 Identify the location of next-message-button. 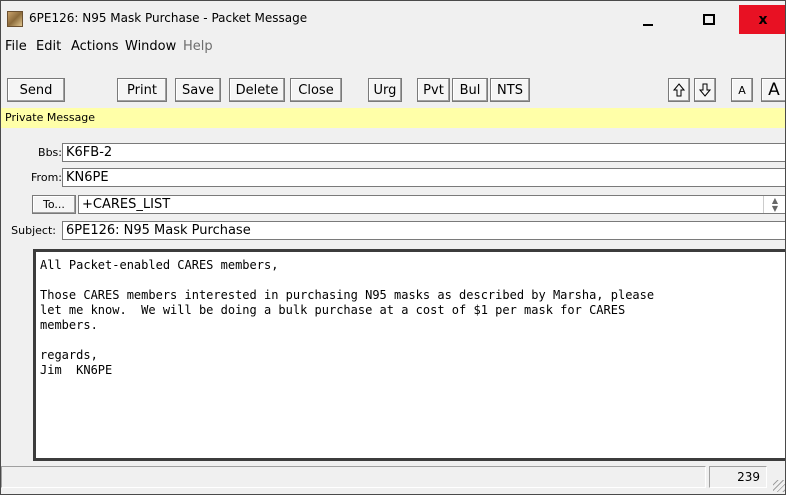
(705, 90).